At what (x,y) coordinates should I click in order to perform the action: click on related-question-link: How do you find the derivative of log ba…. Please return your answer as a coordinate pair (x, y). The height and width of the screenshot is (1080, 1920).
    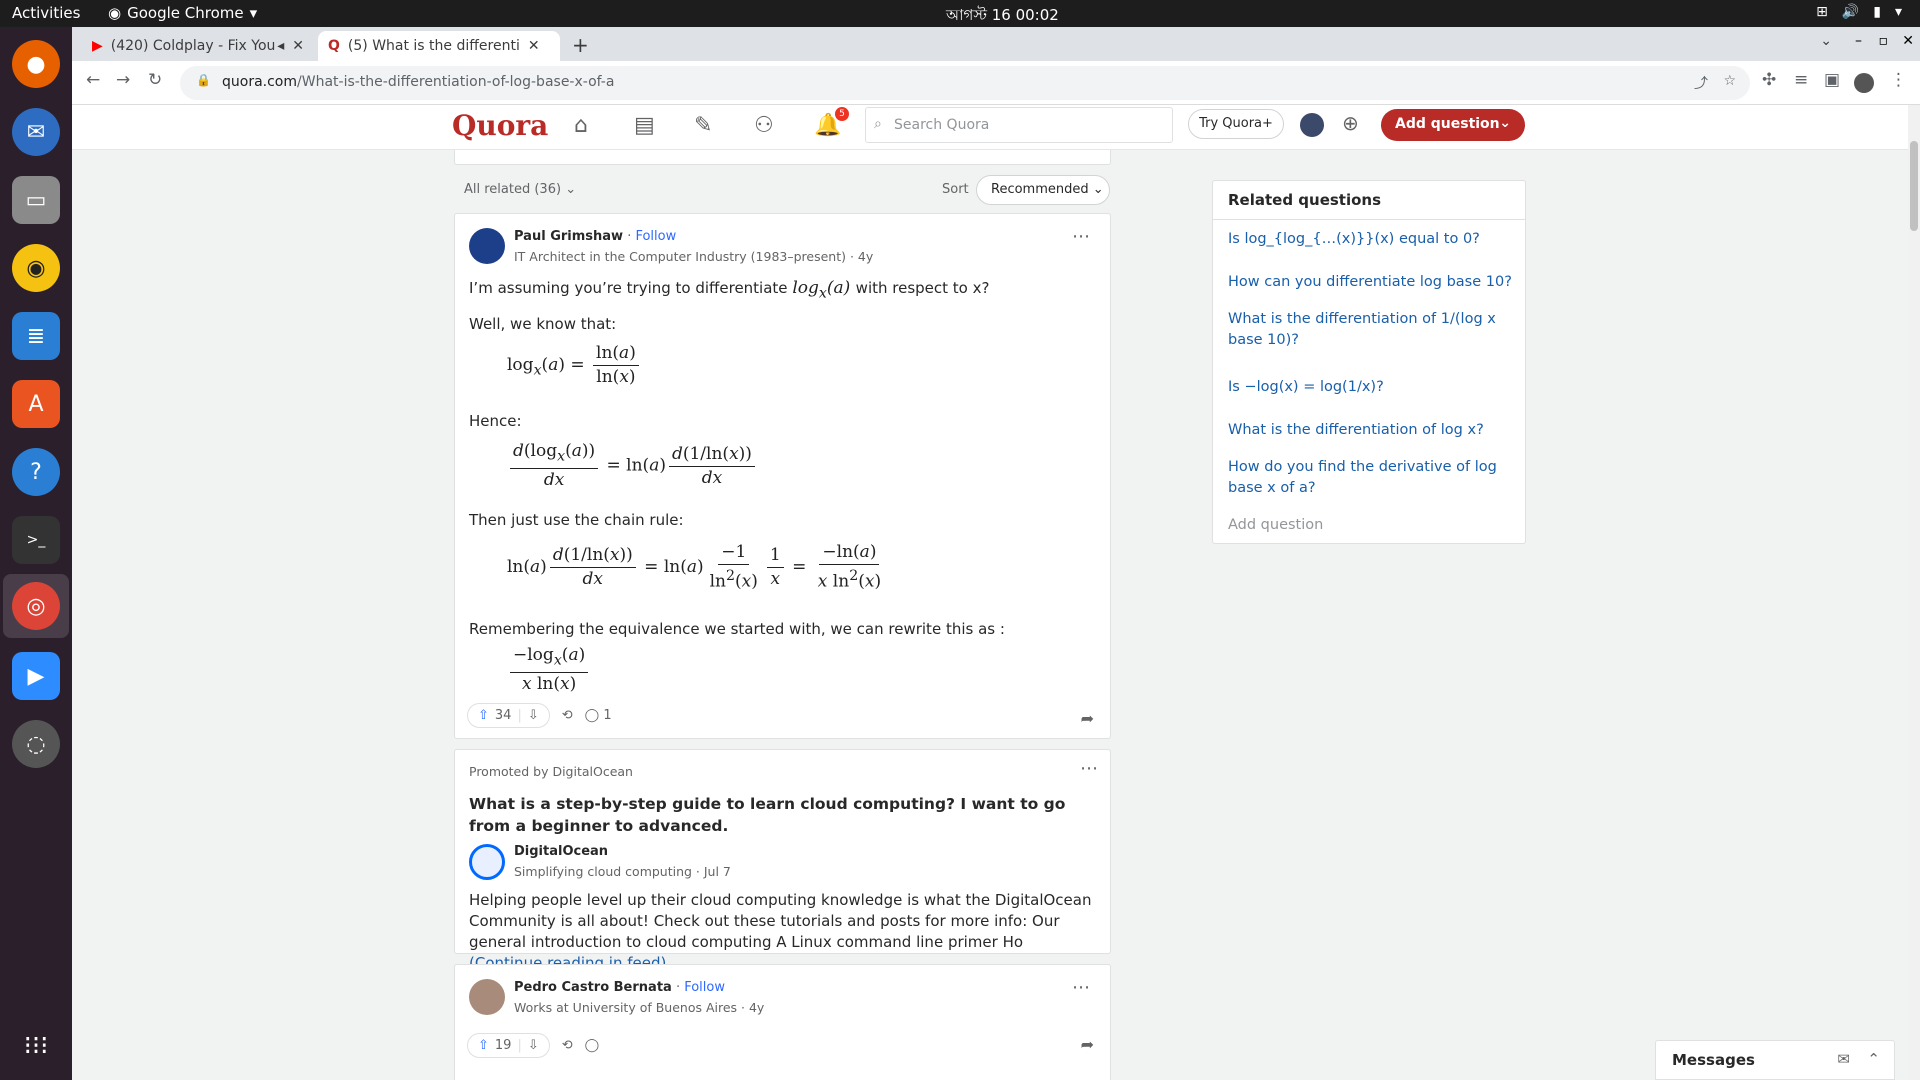
    Looking at the image, I should click on (1370, 478).